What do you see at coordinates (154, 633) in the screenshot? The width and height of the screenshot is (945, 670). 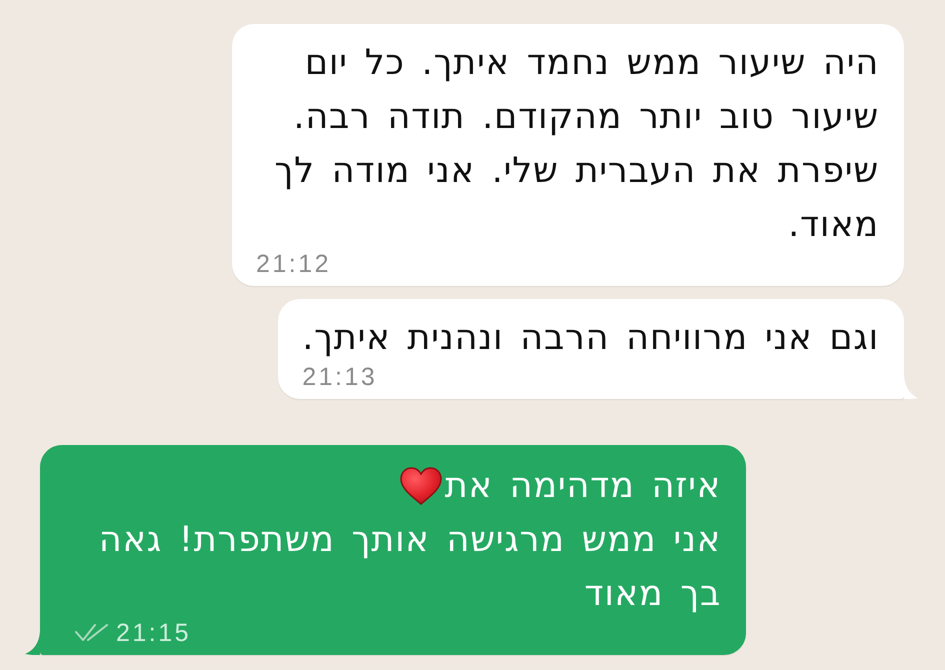 I see `message-time: 21:15` at bounding box center [154, 633].